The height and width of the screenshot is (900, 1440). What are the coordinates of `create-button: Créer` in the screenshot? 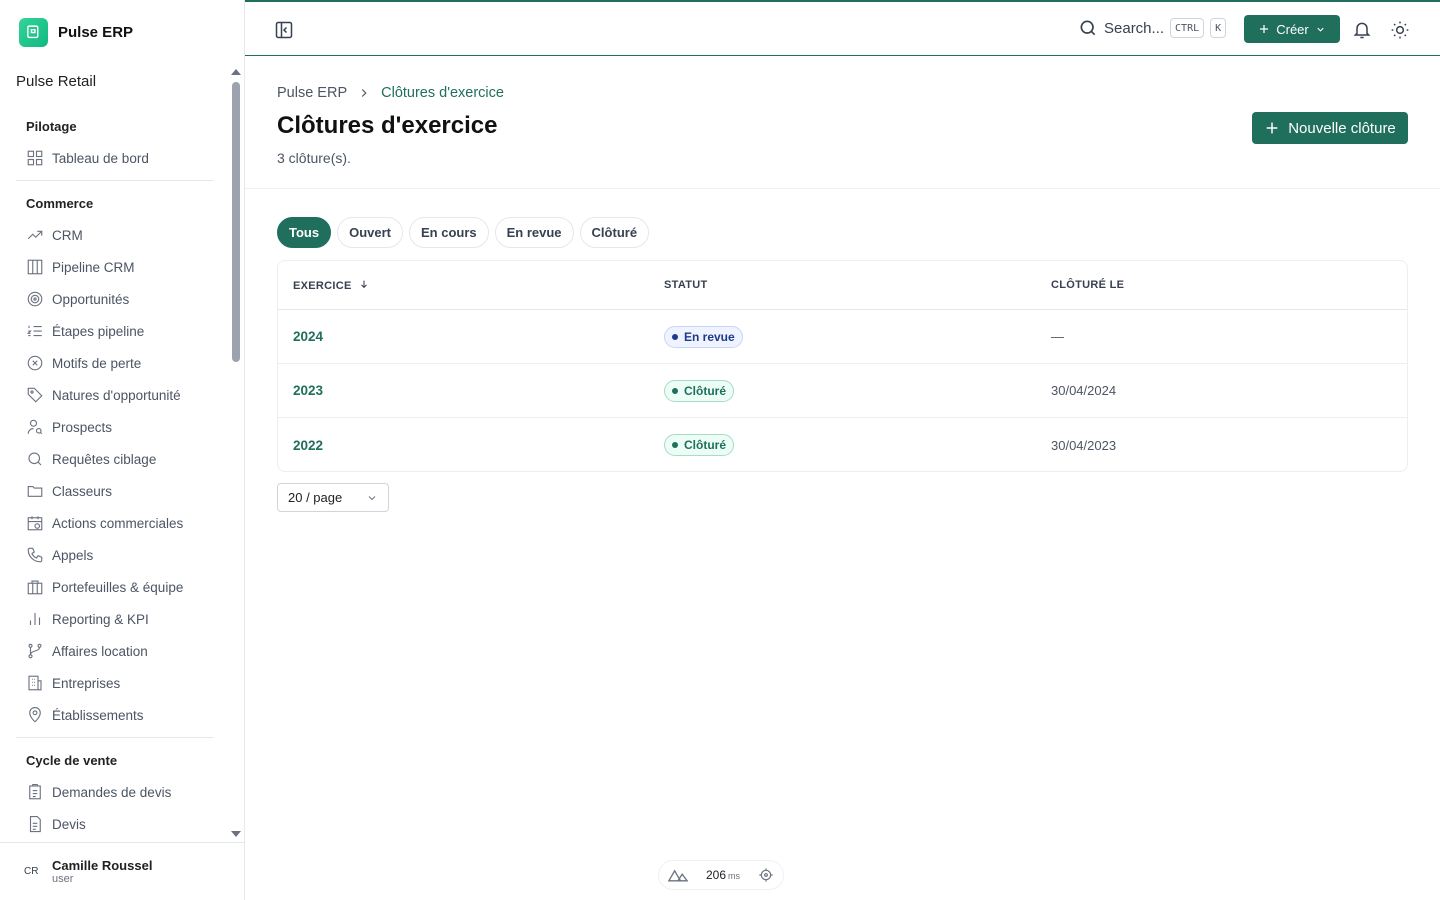 It's located at (1292, 29).